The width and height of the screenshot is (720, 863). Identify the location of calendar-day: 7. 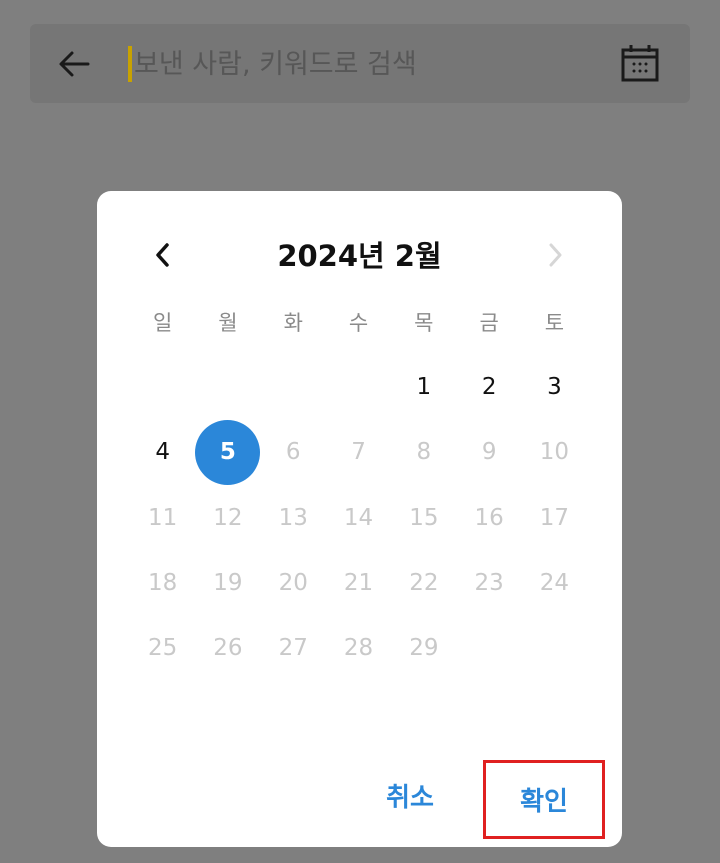
(358, 452).